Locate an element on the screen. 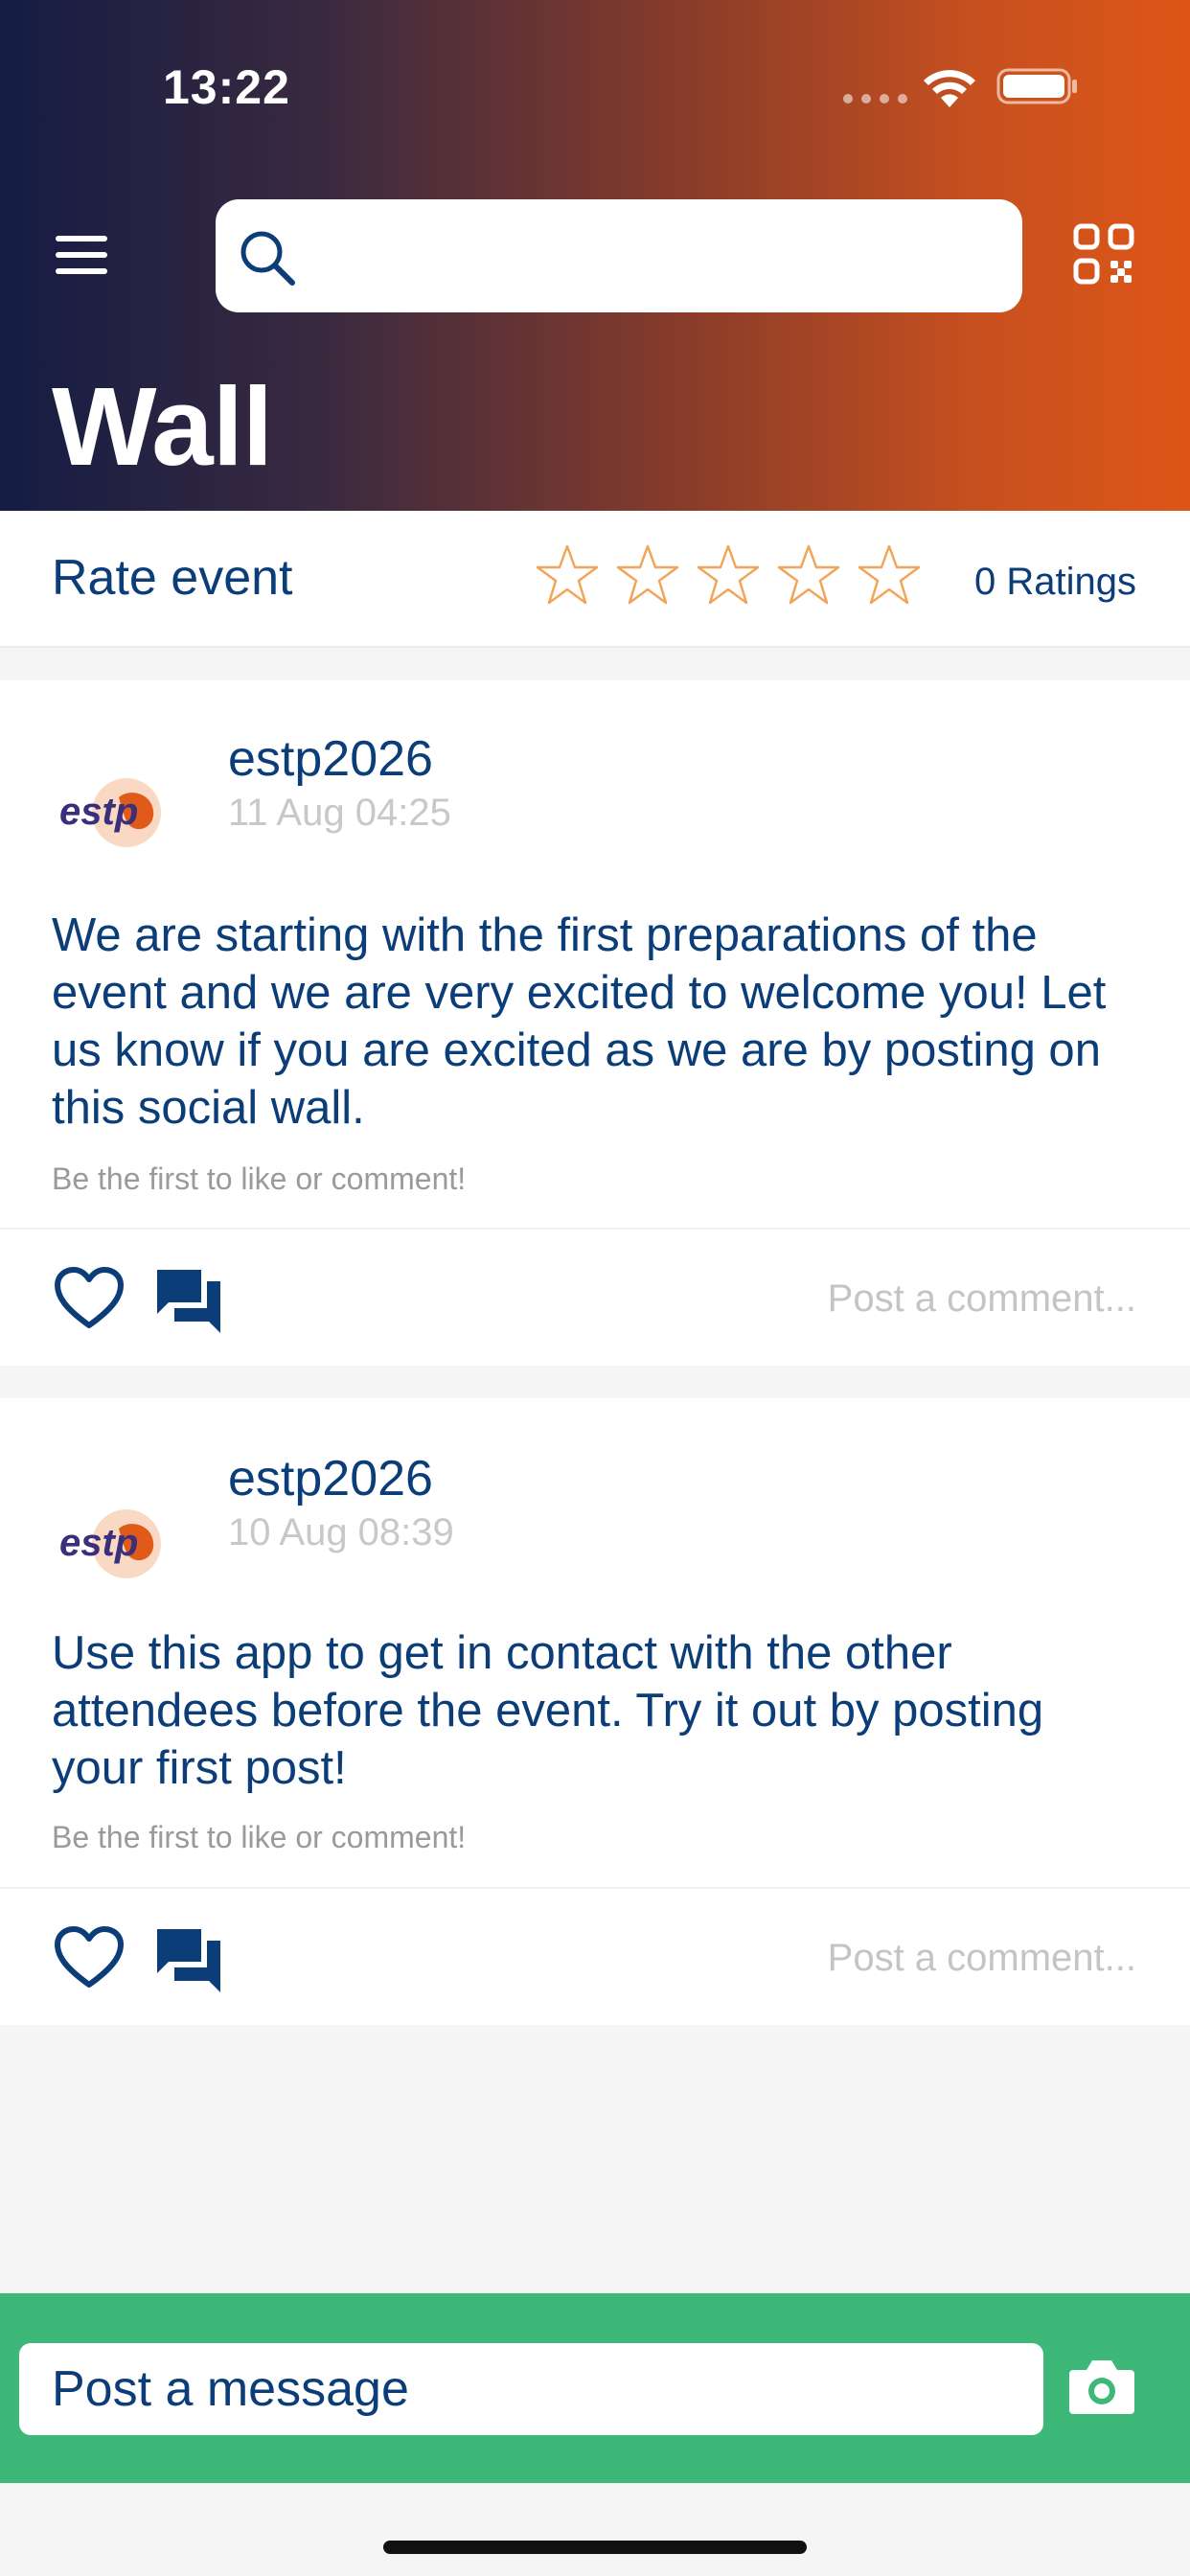  battery-icon is located at coordinates (1037, 86).